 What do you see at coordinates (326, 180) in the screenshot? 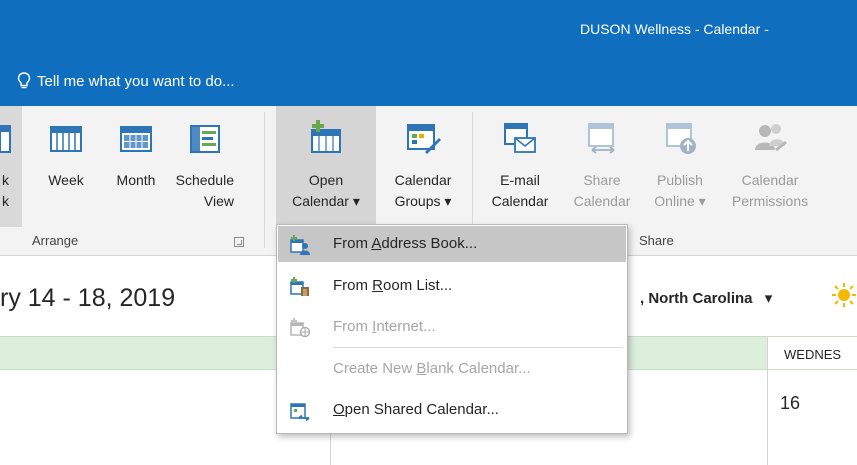
I see `open-calendar-label-1: Open` at bounding box center [326, 180].